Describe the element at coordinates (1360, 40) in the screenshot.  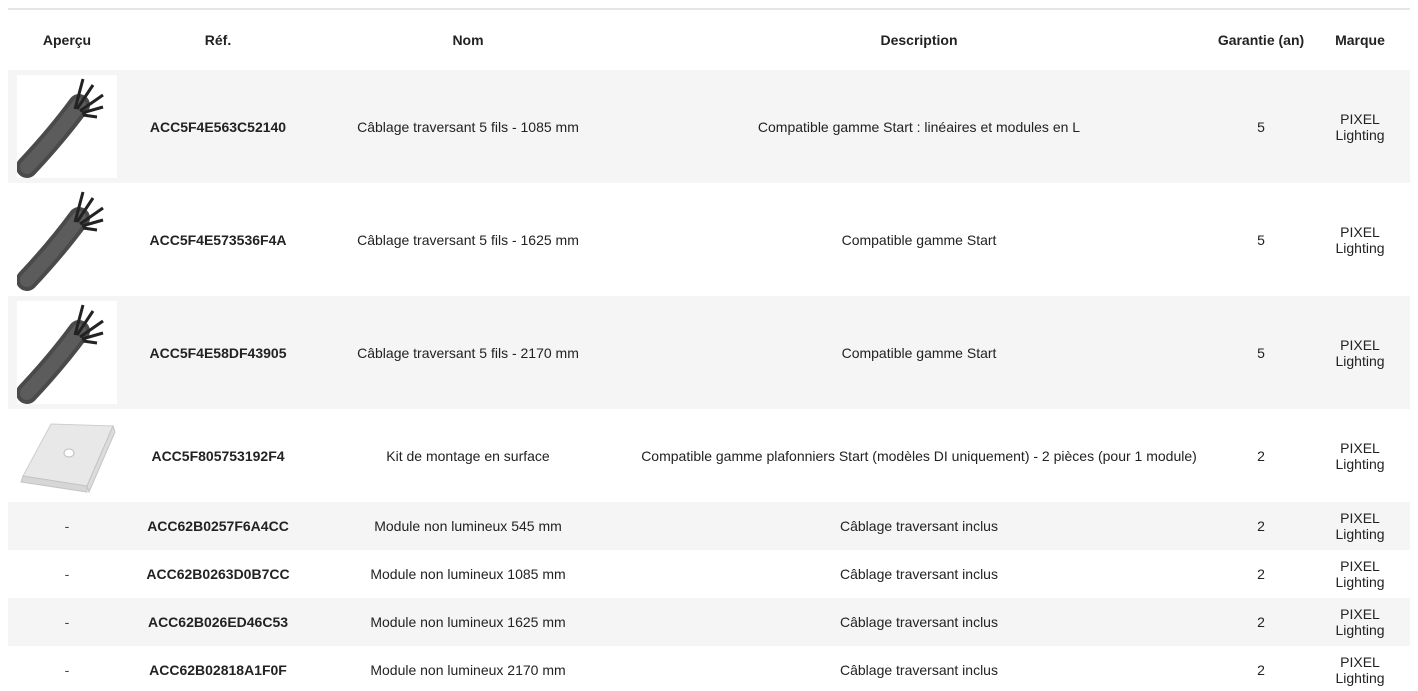
I see `header-brand: Marque` at that location.